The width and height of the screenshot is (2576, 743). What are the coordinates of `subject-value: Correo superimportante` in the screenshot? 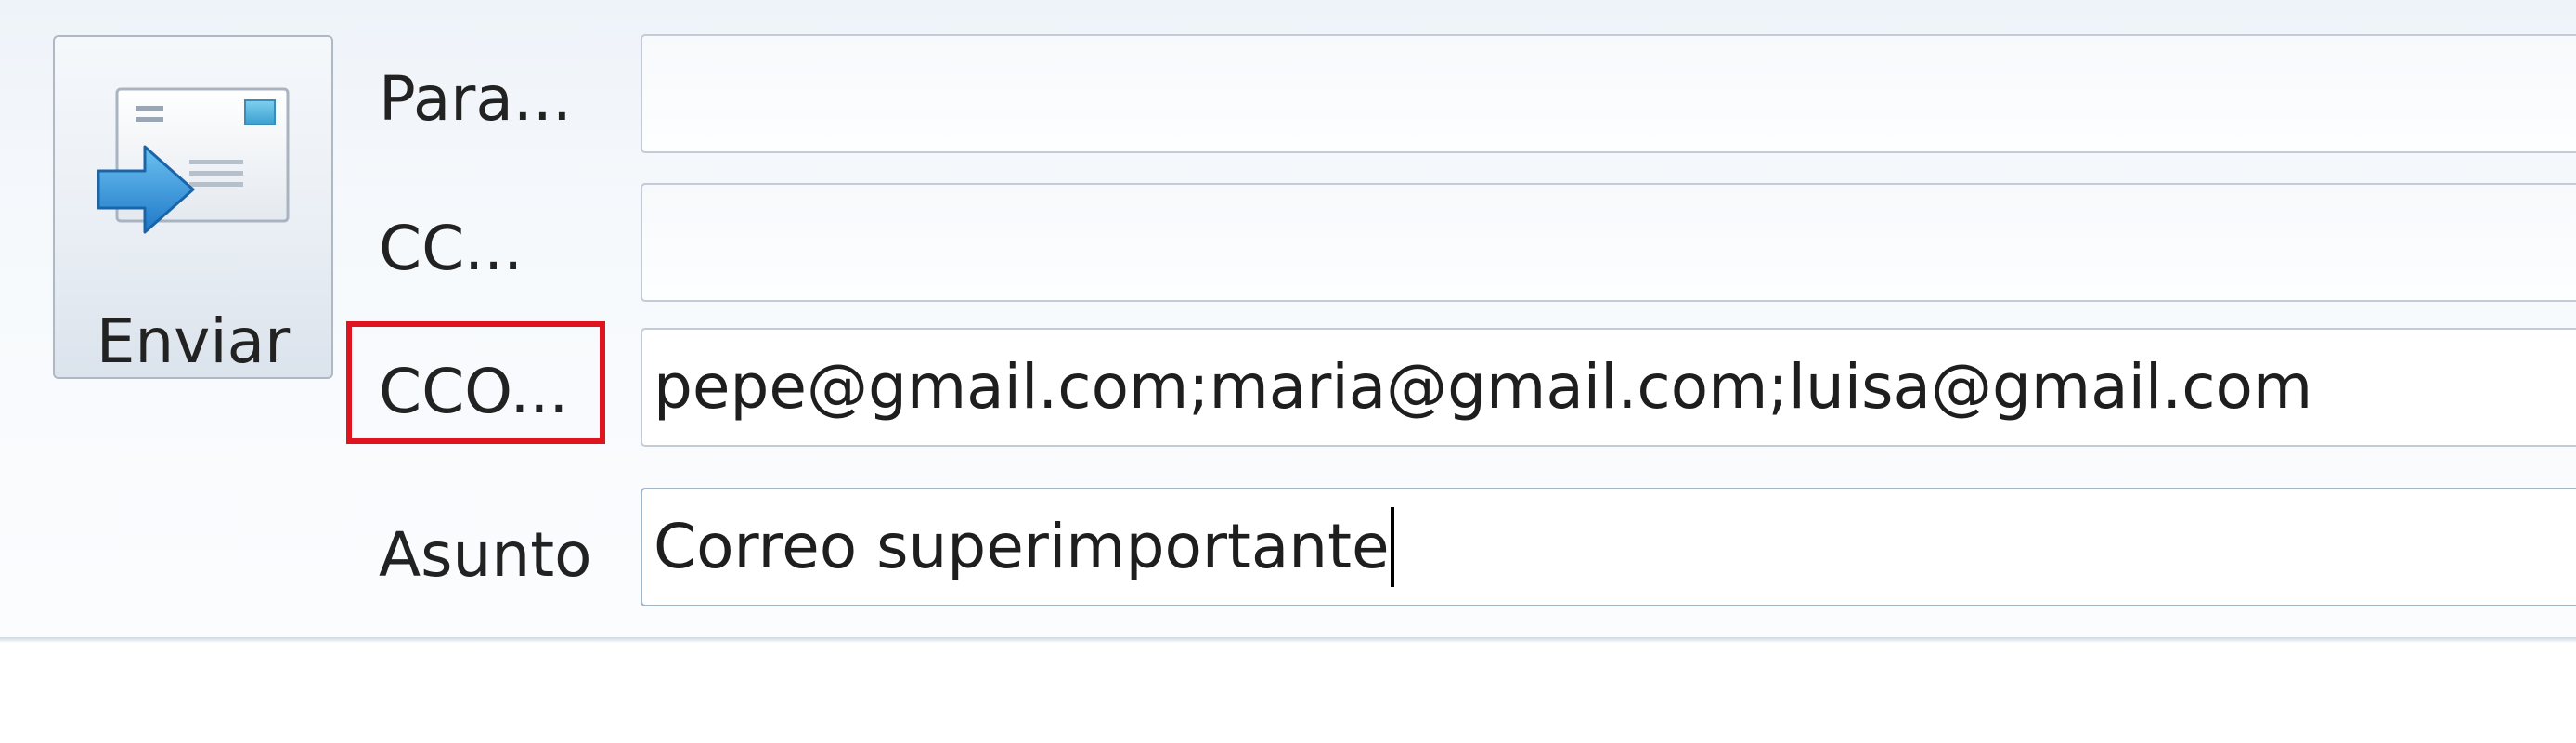 It's located at (1022, 546).